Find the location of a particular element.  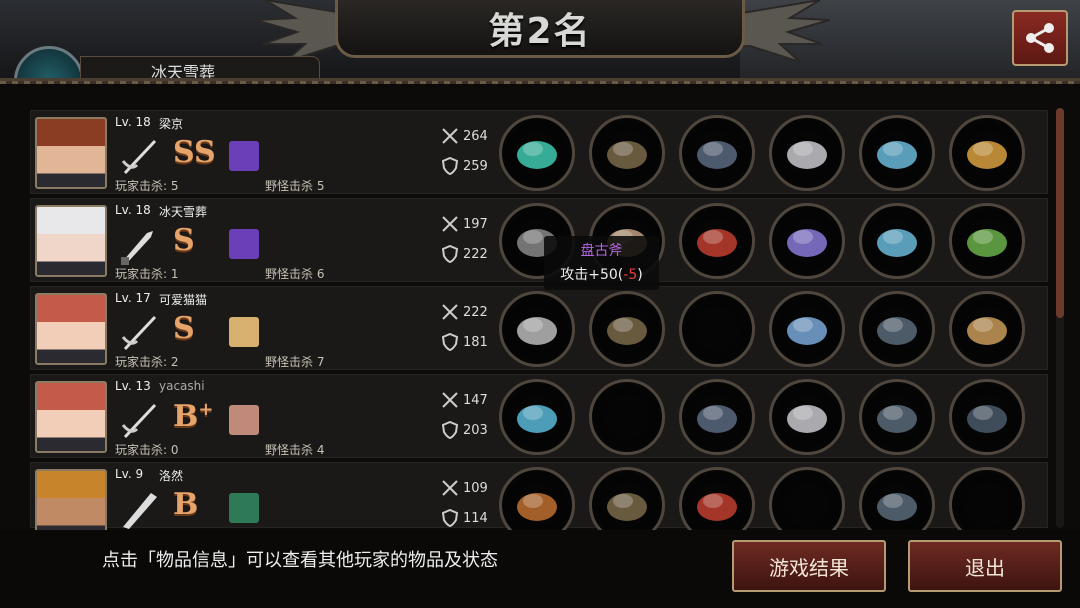

player-level: Lv. 9 is located at coordinates (129, 474).